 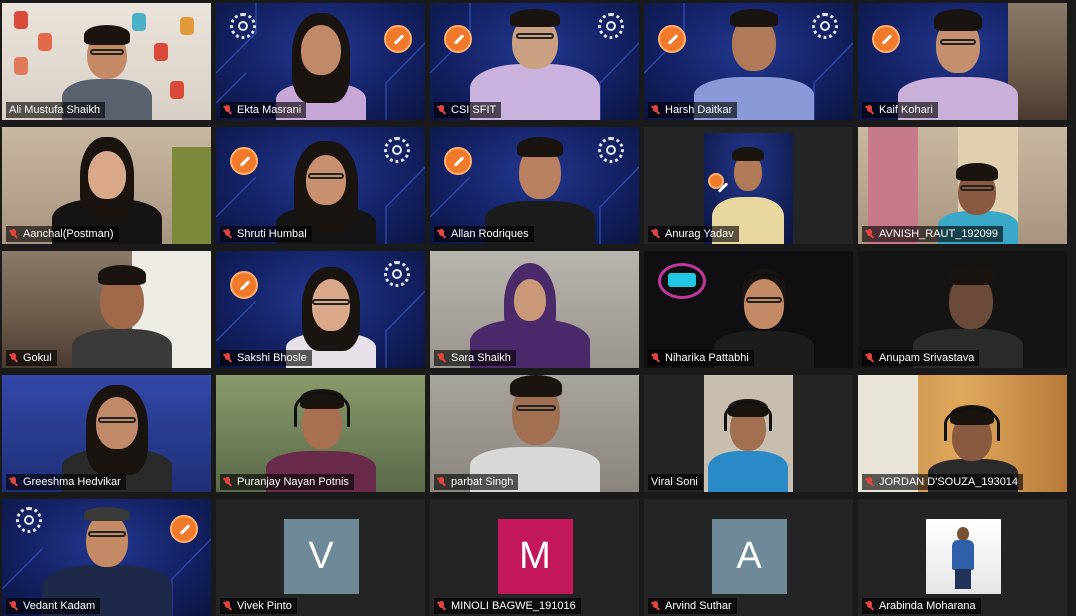 What do you see at coordinates (482, 482) in the screenshot?
I see `name-text: parbat Singh` at bounding box center [482, 482].